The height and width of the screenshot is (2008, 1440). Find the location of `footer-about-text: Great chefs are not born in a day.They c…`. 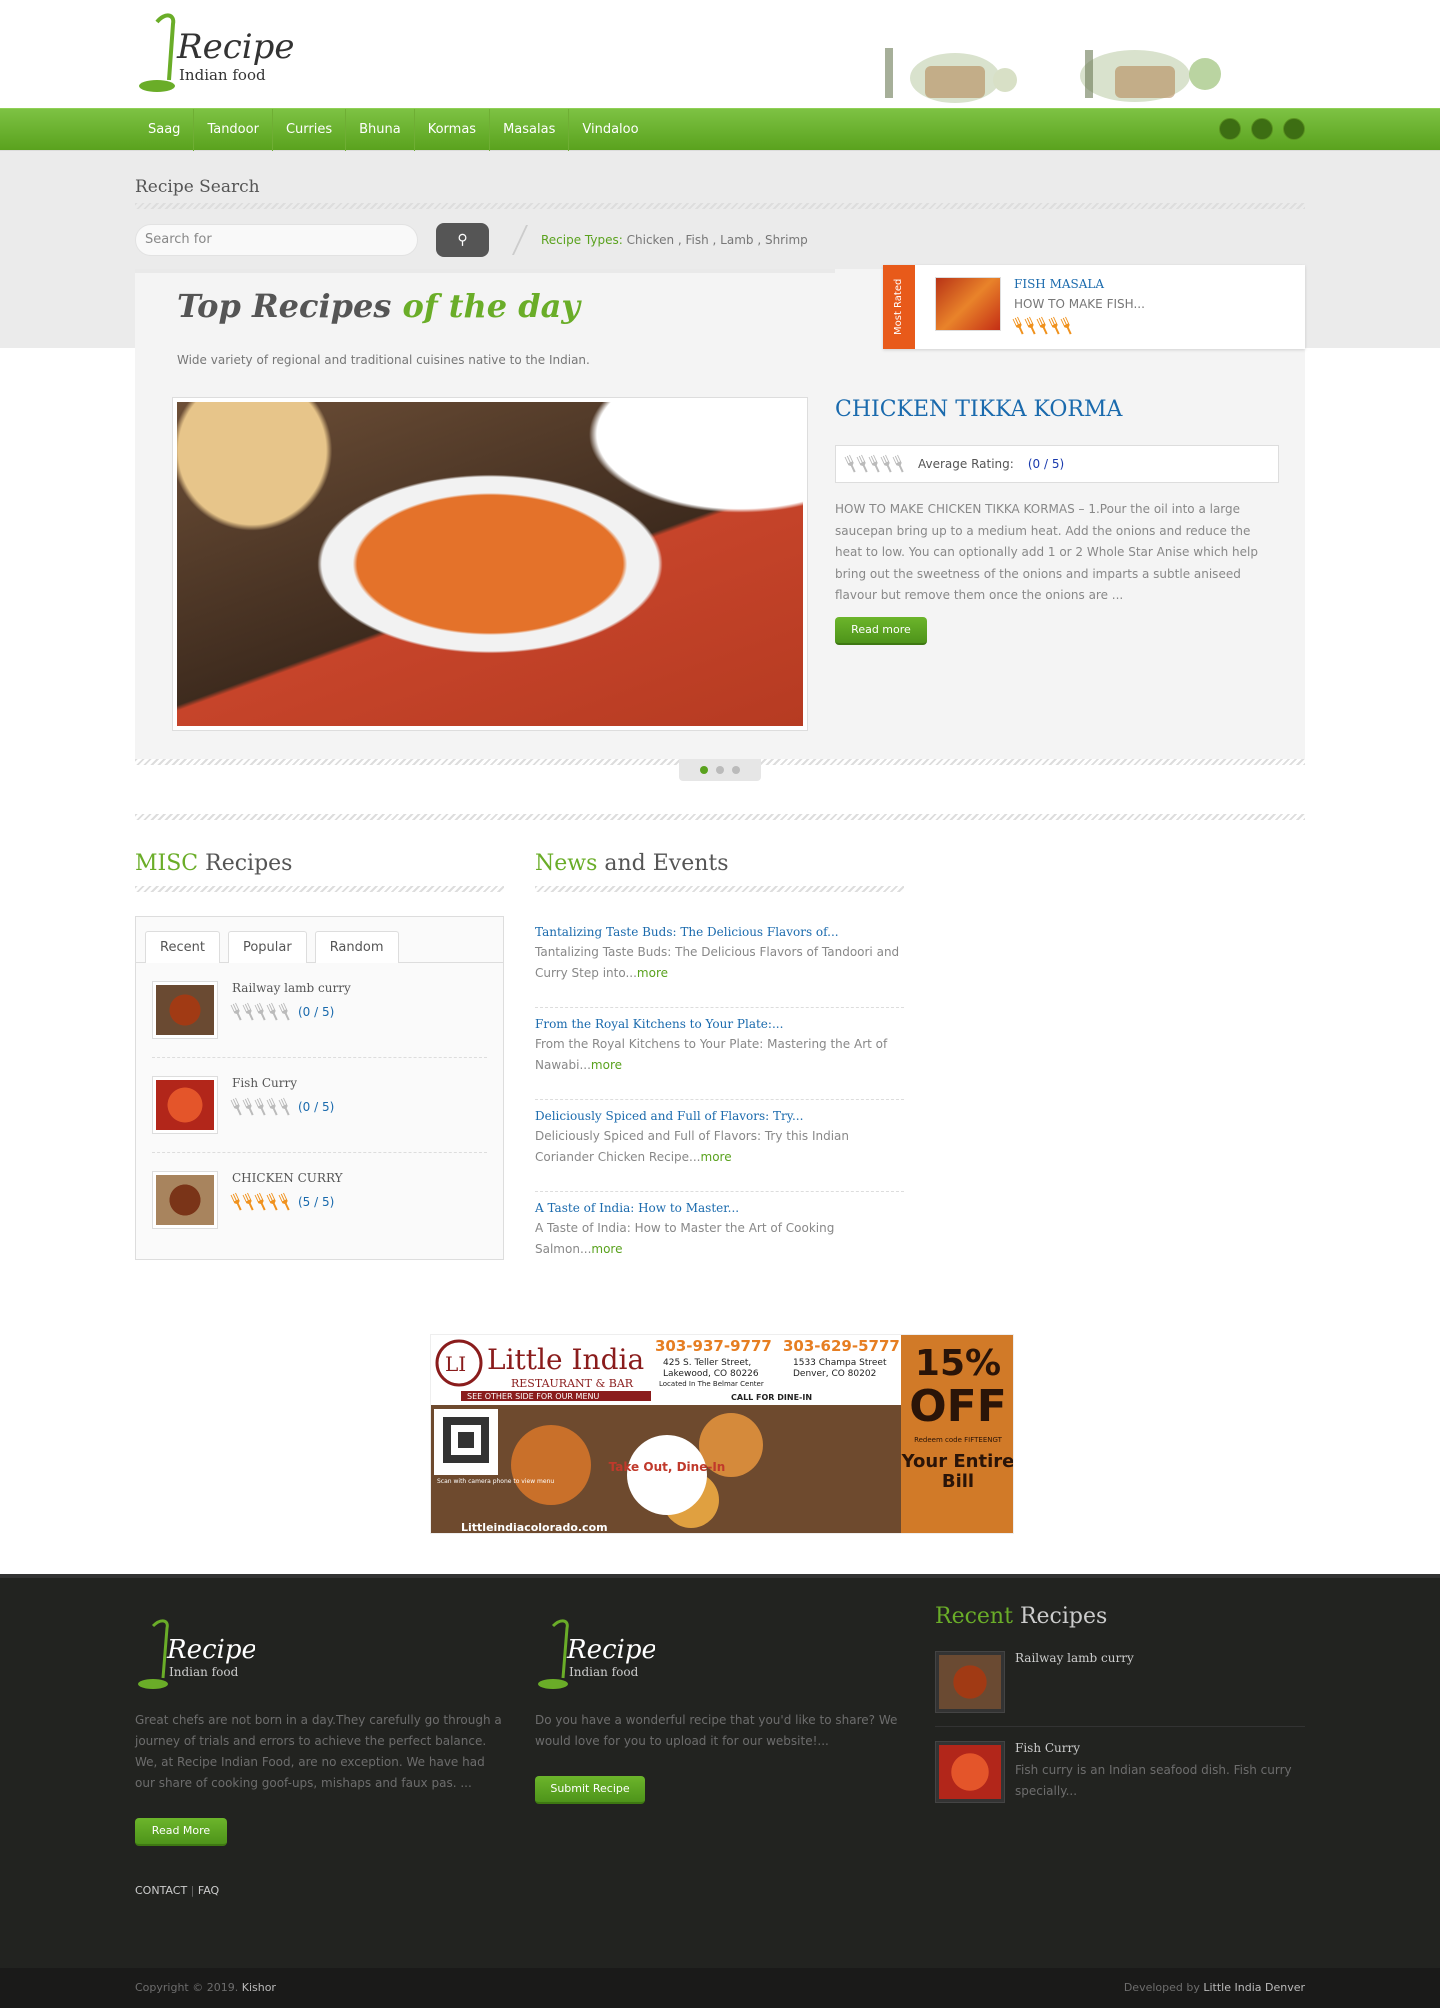

footer-about-text: Great chefs are not born in a day.They c… is located at coordinates (318, 1751).